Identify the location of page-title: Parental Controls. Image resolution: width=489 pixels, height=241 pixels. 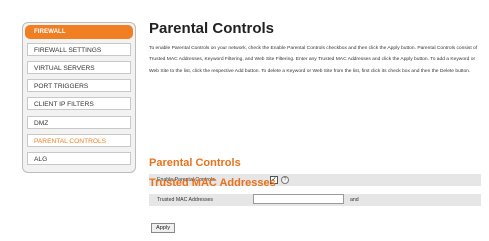
(212, 28).